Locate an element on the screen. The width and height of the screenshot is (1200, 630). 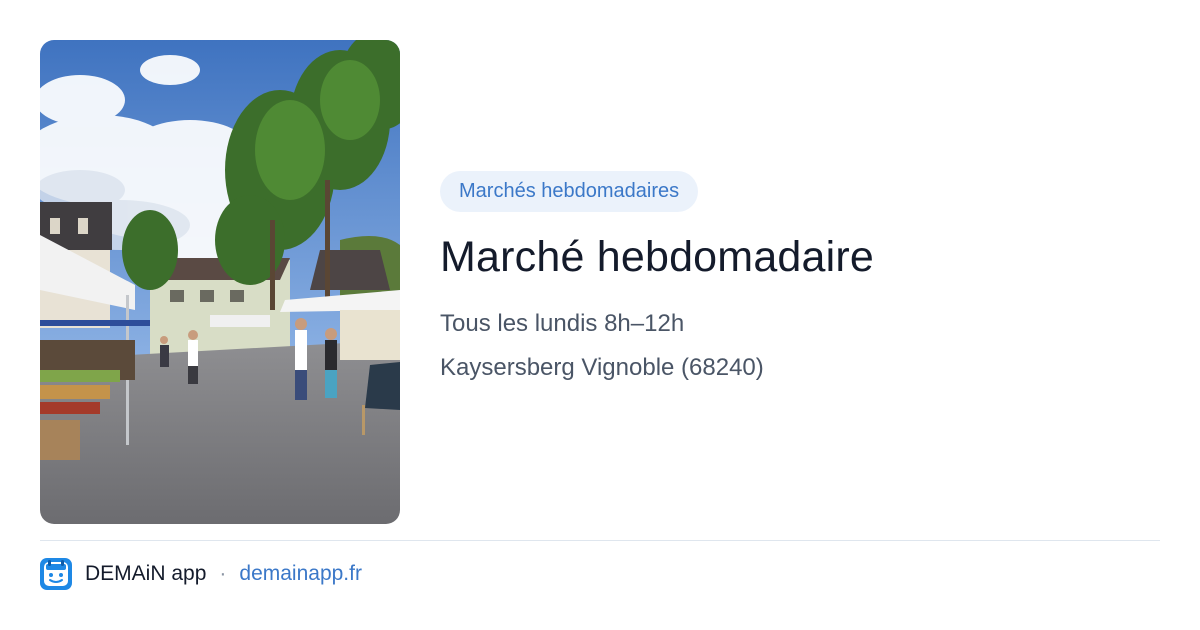
demain-logo-icon is located at coordinates (56, 574).